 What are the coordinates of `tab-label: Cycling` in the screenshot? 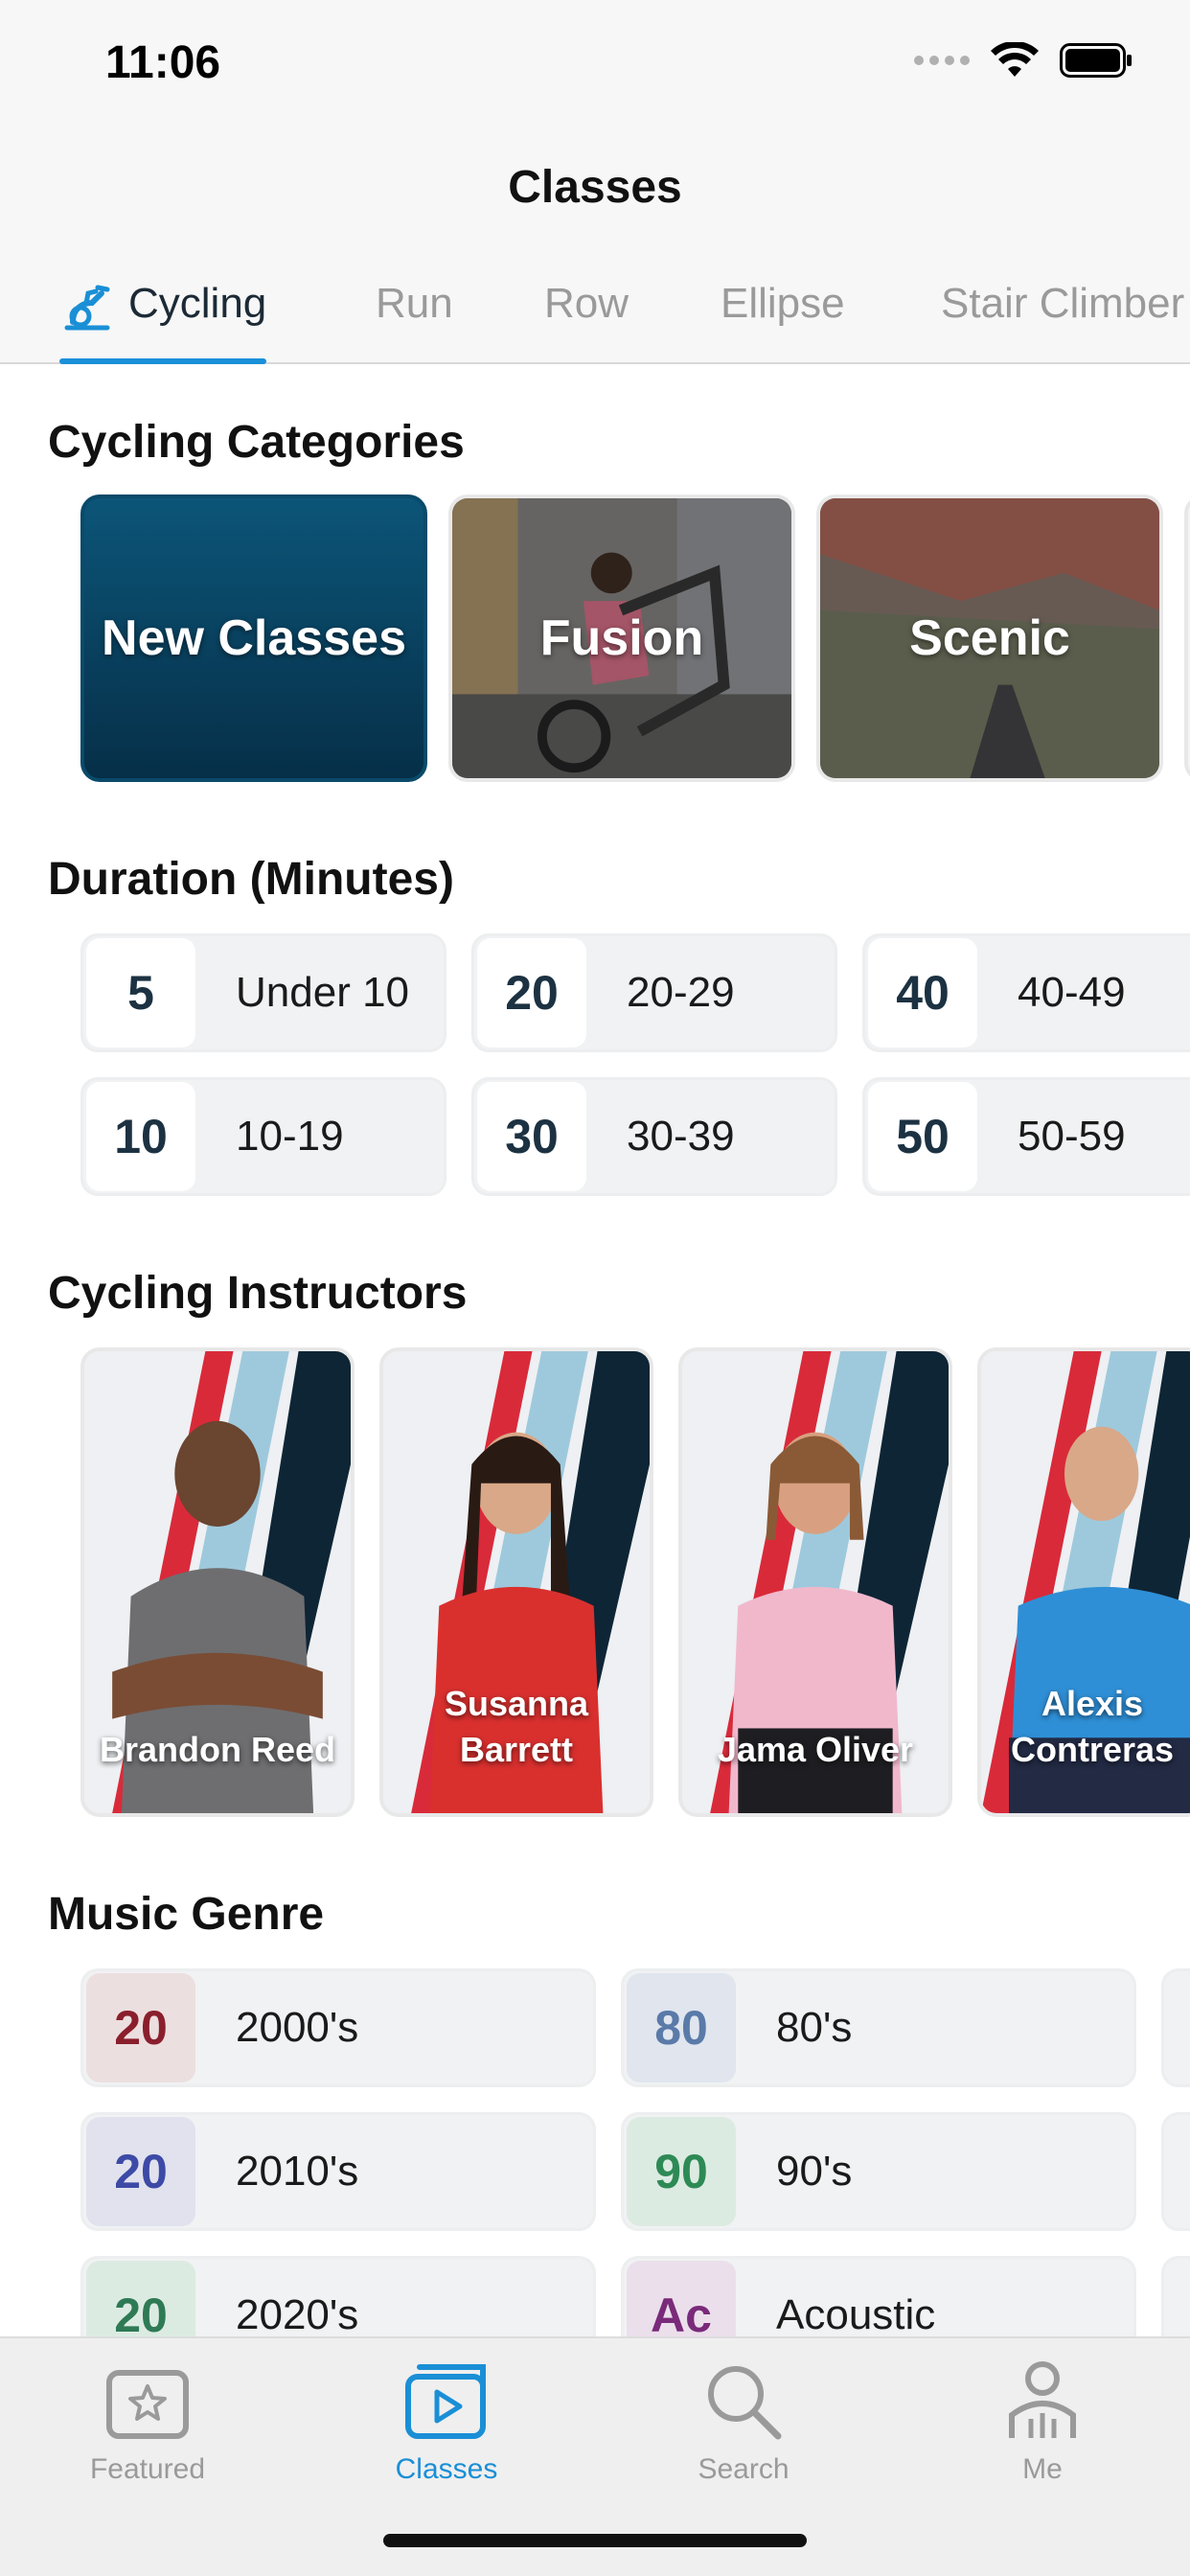 It's located at (198, 303).